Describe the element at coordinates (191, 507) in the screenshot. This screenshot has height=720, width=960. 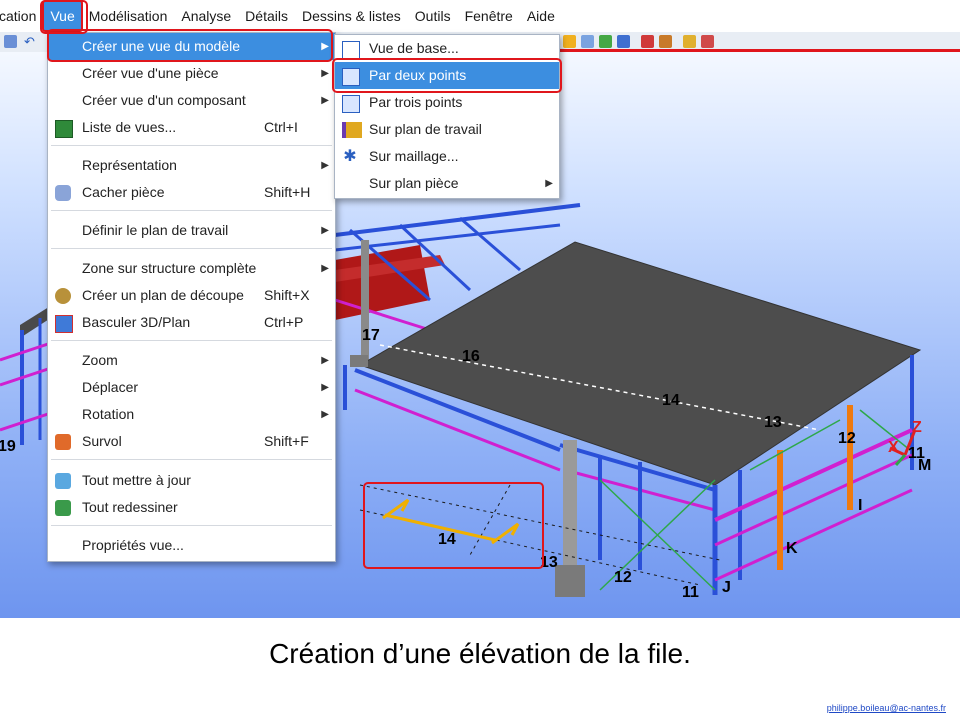
I see `menu-item-tout-redessiner: Tout redessiner` at that location.